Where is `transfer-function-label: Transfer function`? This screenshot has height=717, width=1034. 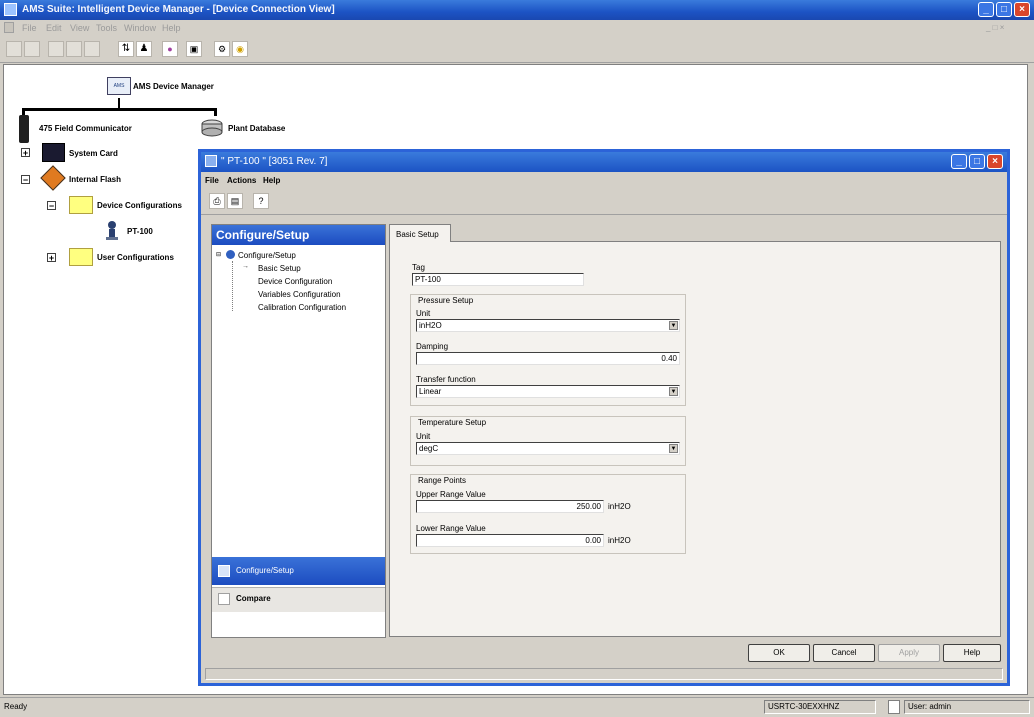
transfer-function-label: Transfer function is located at coordinates (446, 379).